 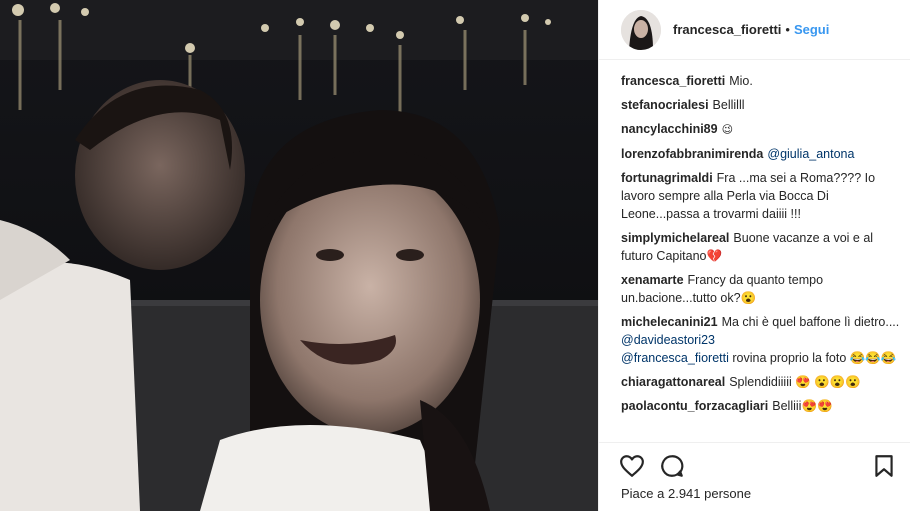 What do you see at coordinates (762, 81) in the screenshot?
I see `comment-item: francesca_fioretti Mio.` at bounding box center [762, 81].